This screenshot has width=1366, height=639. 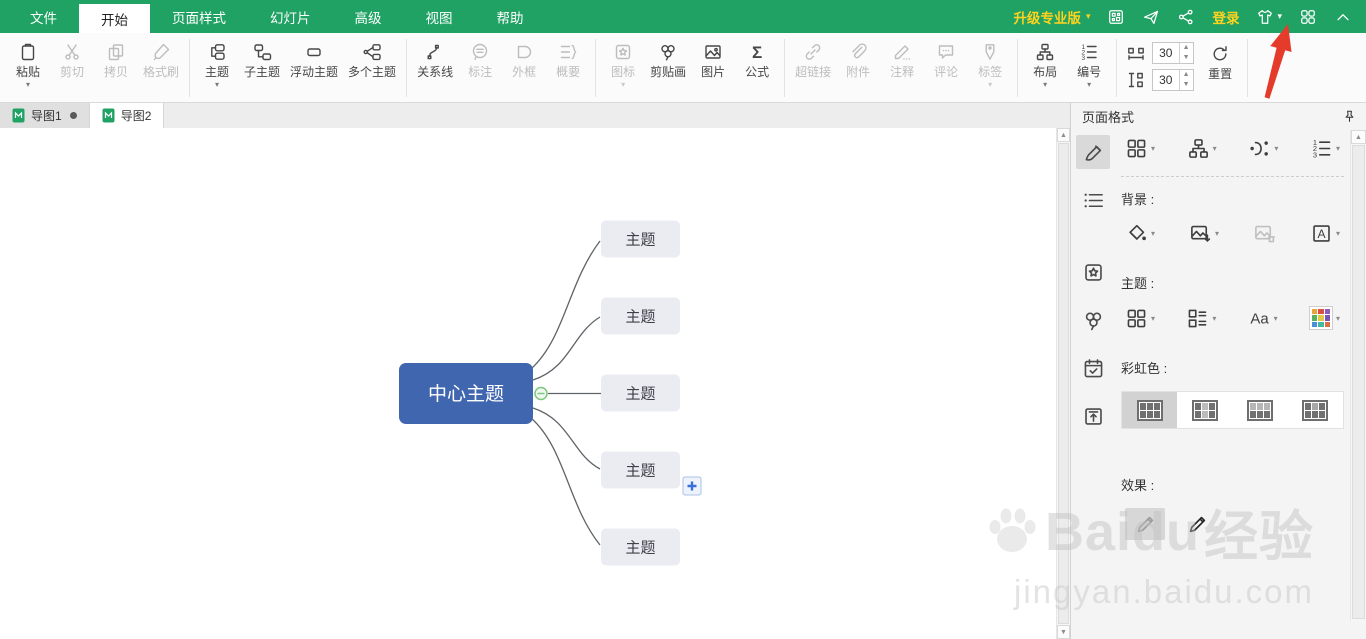 I want to click on theme-gallery-dropdown: ▾, so click(x=1140, y=318).